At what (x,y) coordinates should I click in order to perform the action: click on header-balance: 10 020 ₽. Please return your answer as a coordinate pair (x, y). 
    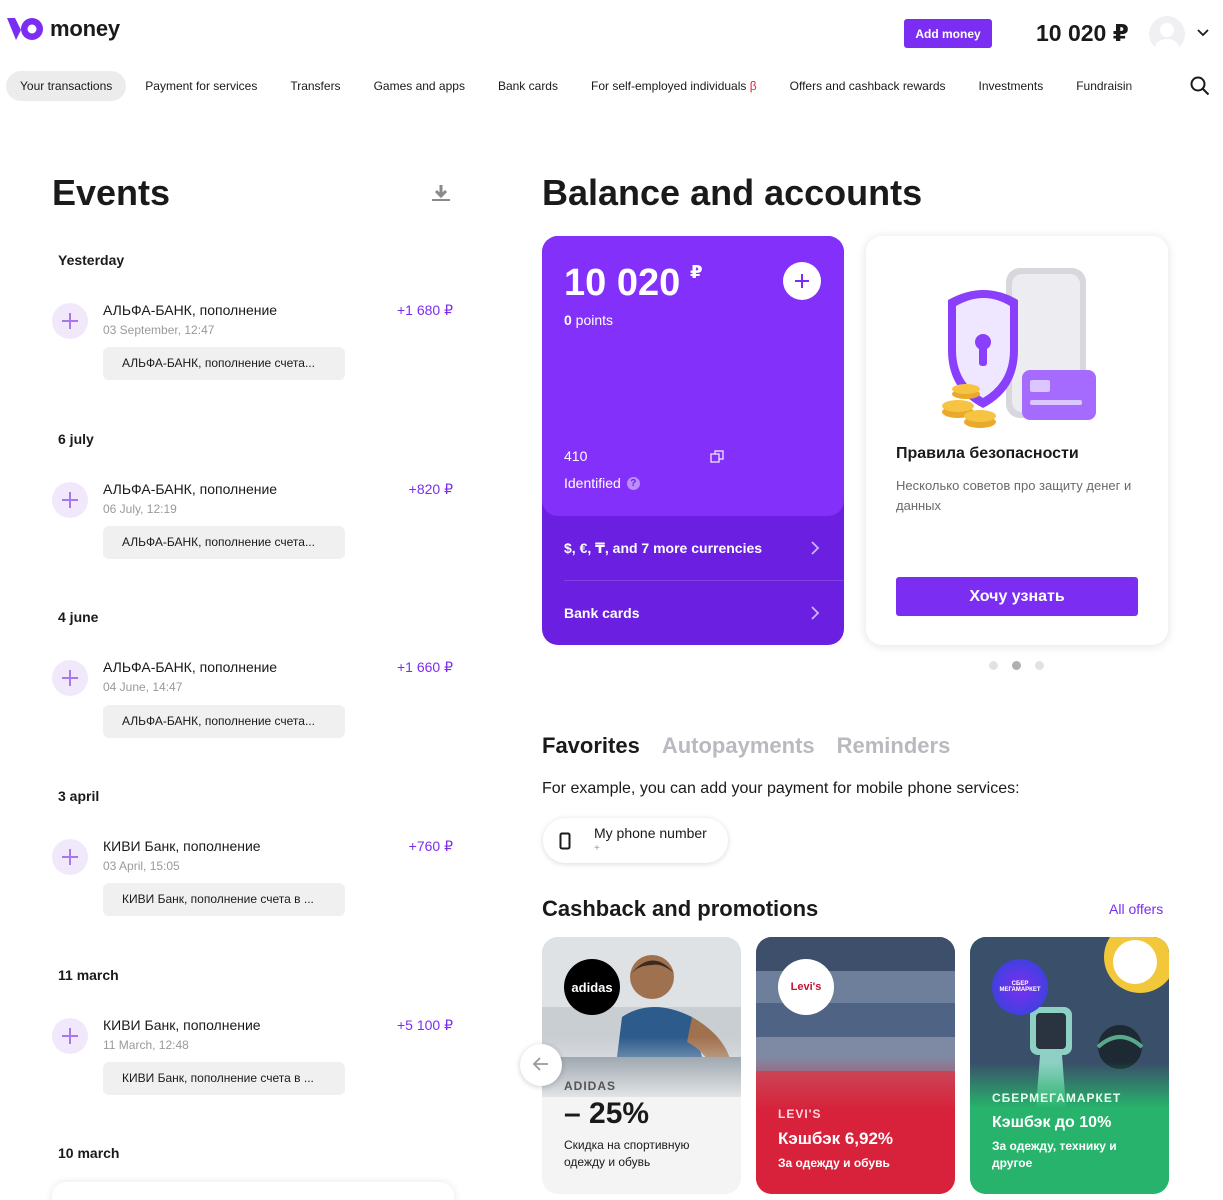
    Looking at the image, I should click on (1082, 33).